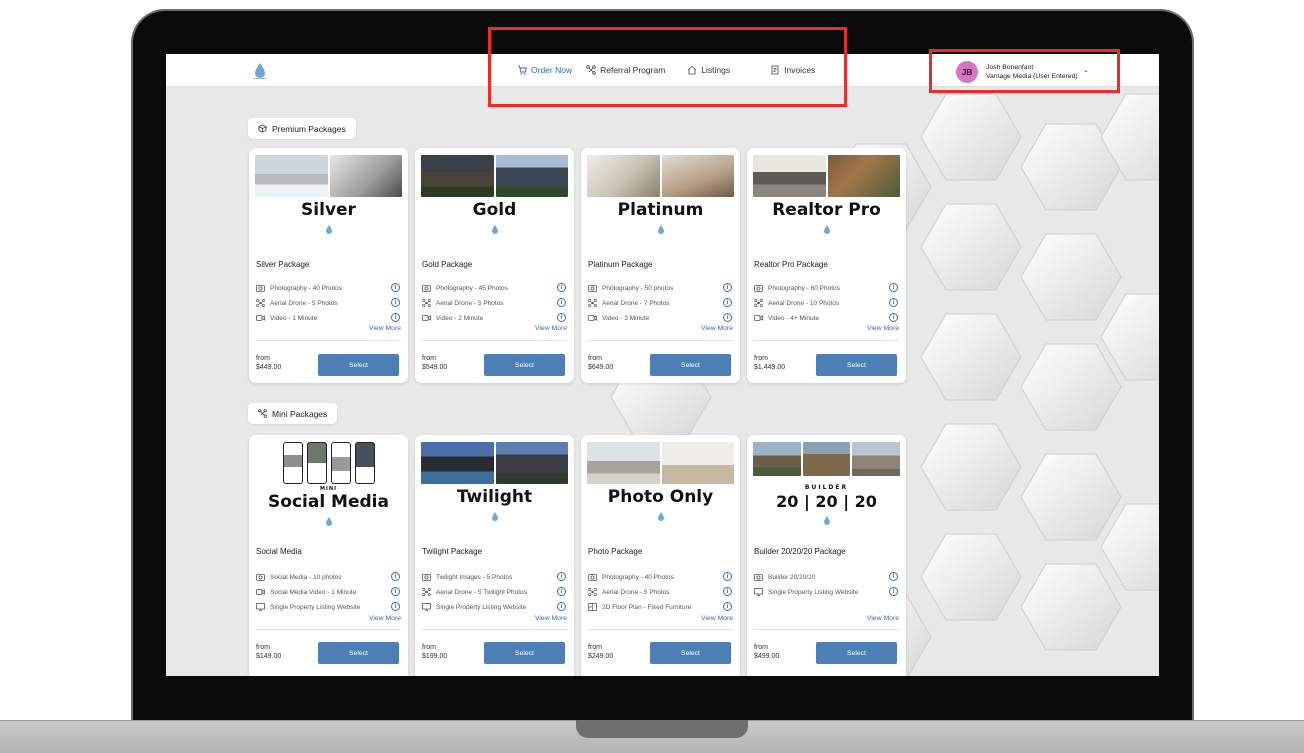 This screenshot has height=753, width=1304. I want to click on package-name: Builder 20/20/20 Package, so click(800, 551).